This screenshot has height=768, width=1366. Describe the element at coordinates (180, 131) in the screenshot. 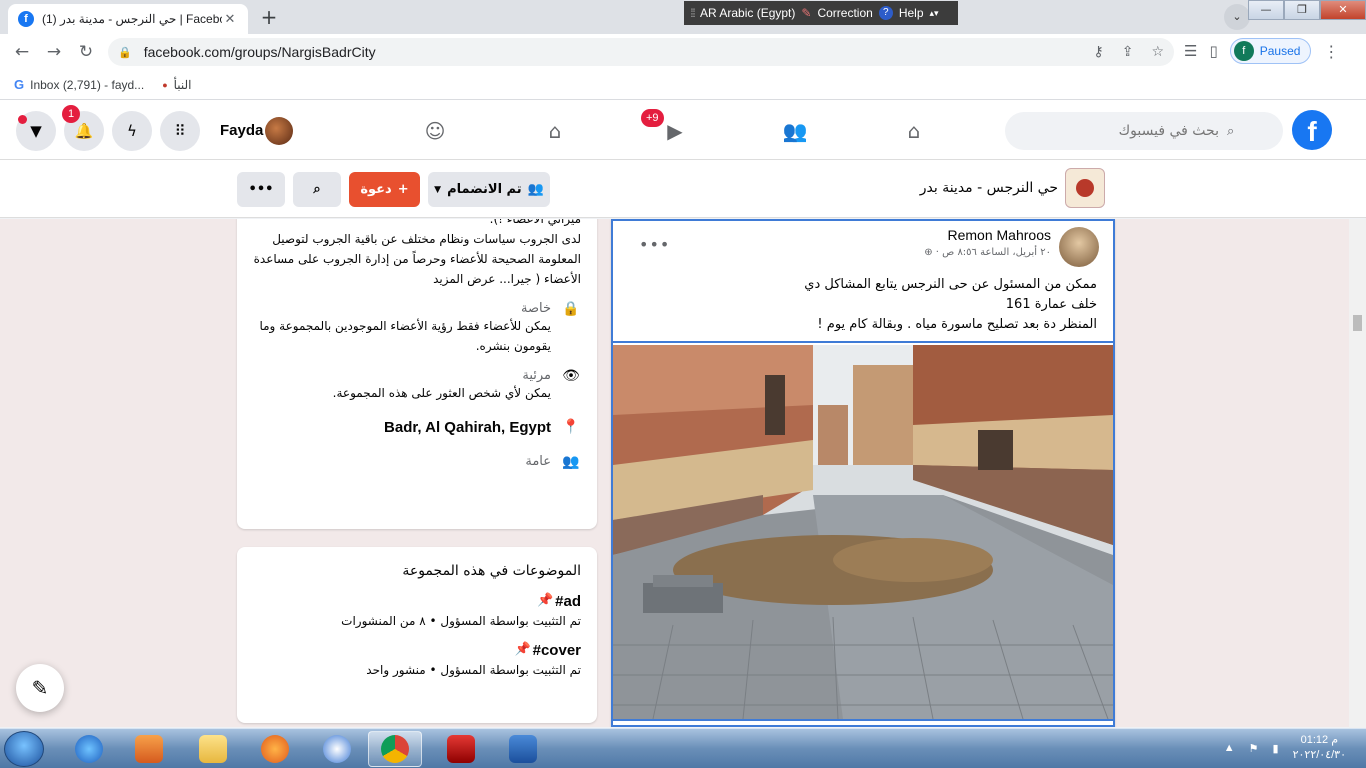

I see `menu-button: ⠿` at that location.